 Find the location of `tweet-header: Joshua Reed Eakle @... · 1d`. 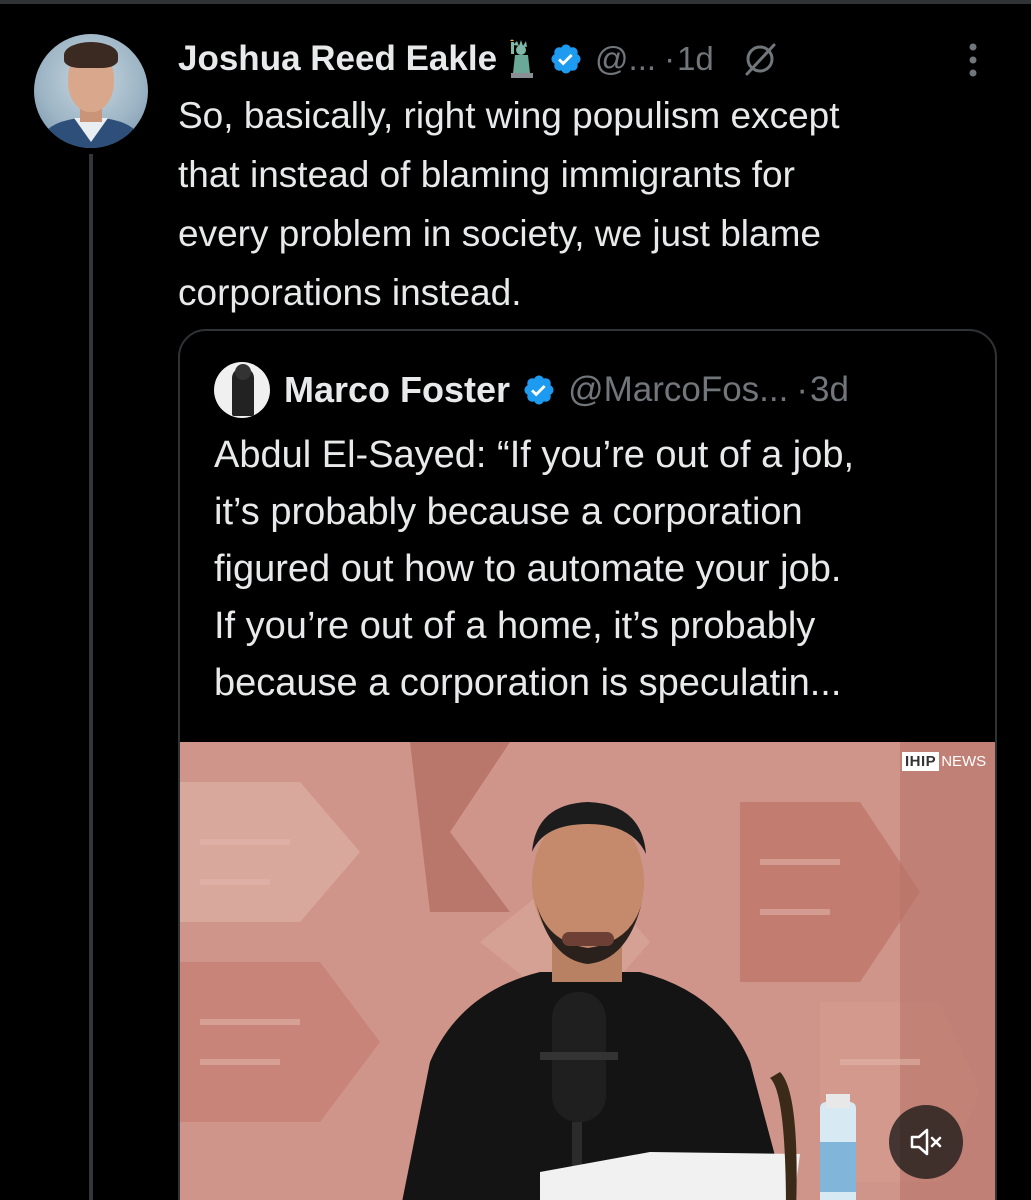

tweet-header: Joshua Reed Eakle @... · 1d is located at coordinates (479, 59).